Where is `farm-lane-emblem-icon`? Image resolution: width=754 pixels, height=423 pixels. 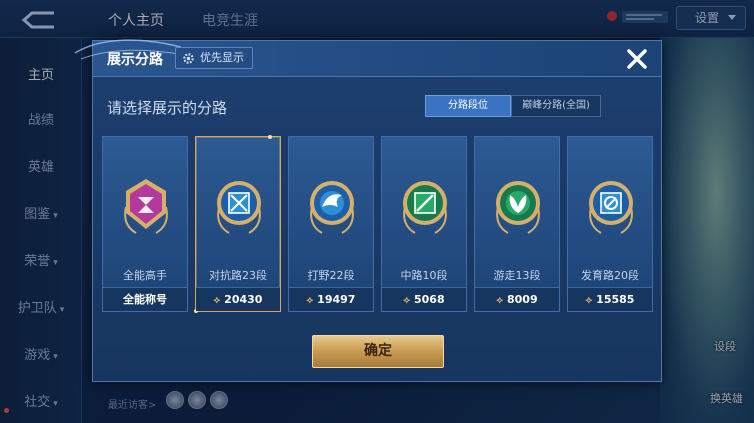 farm-lane-emblem-icon is located at coordinates (611, 207).